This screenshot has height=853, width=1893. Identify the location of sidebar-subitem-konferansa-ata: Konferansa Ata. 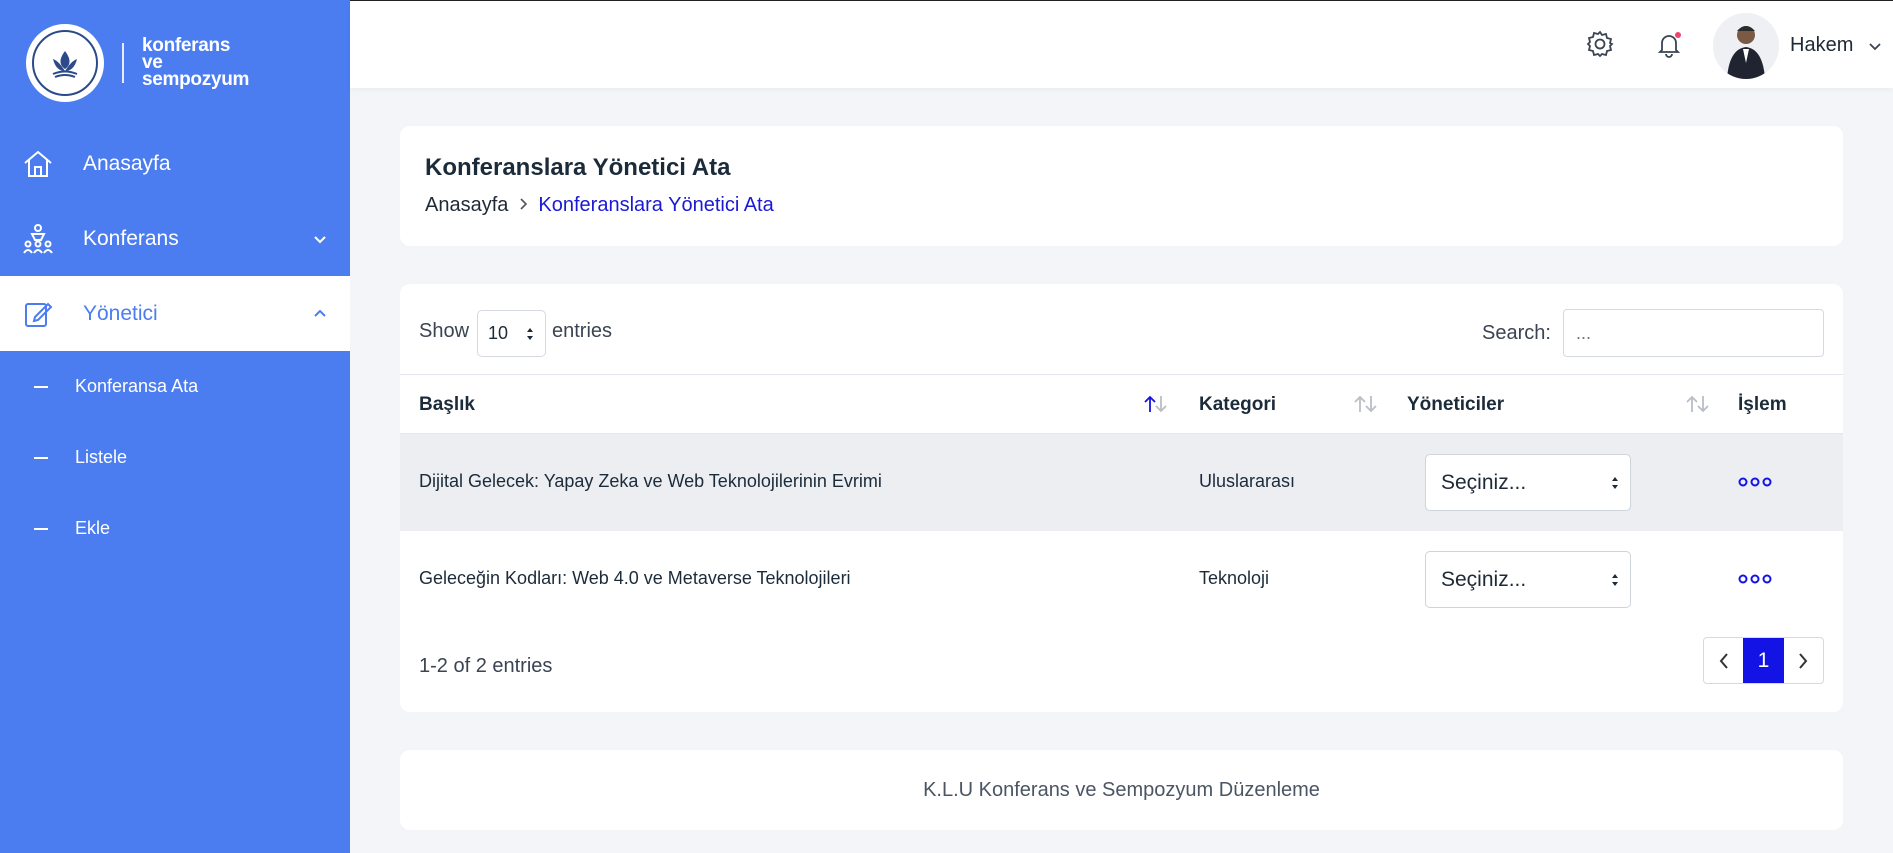
(175, 386).